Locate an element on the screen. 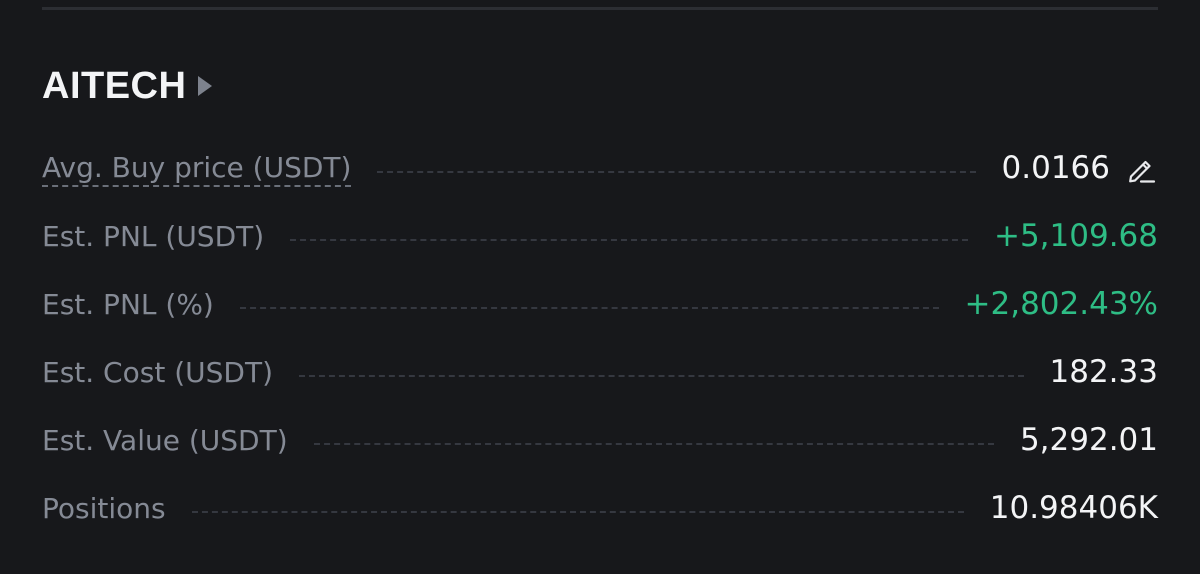  est-cost-value: 182.33 is located at coordinates (1103, 372).